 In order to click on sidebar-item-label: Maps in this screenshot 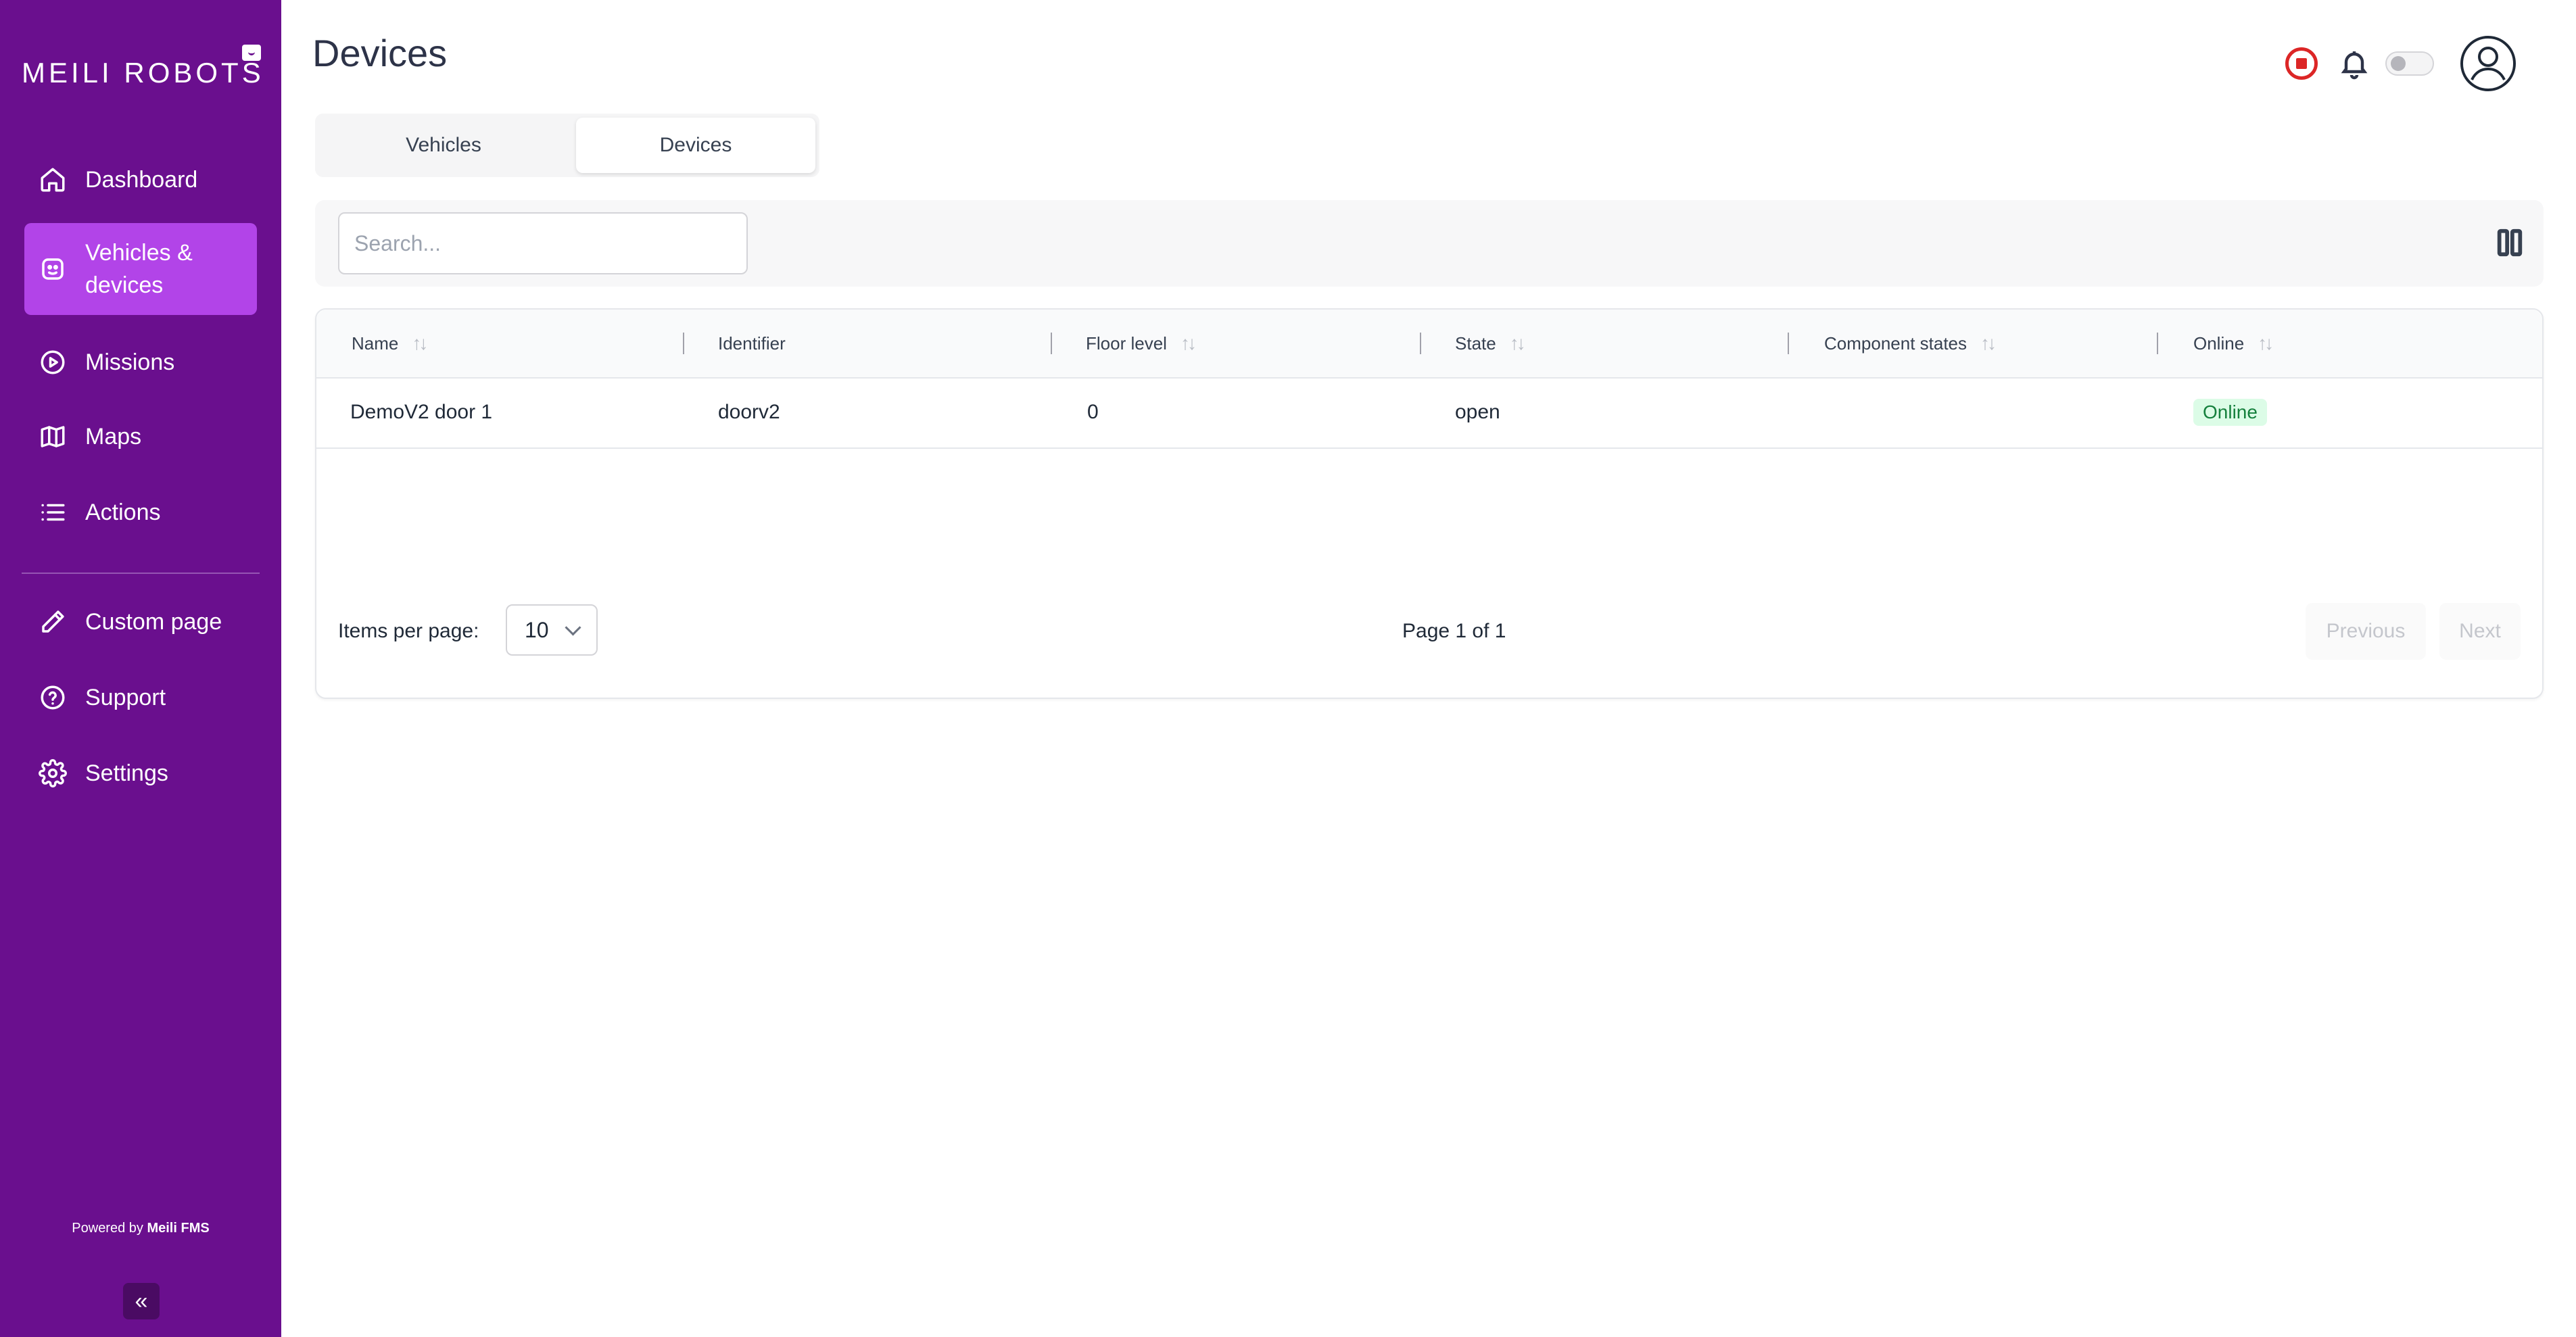, I will do `click(113, 436)`.